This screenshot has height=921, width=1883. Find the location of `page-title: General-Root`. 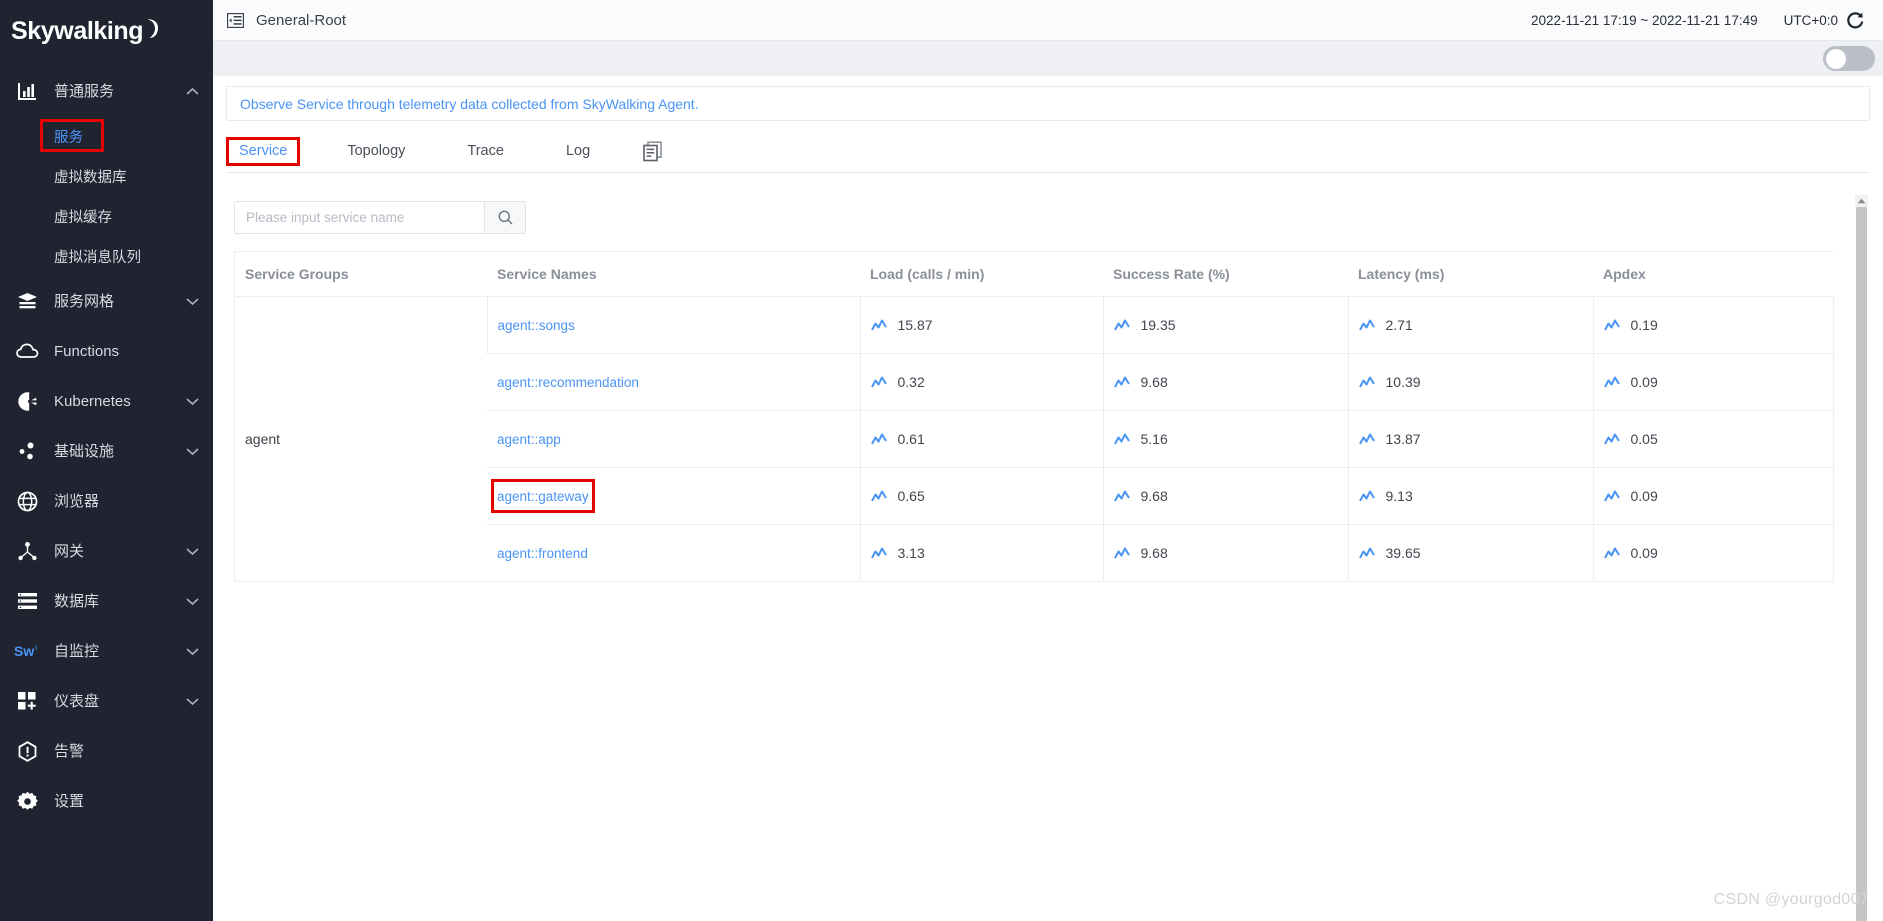

page-title: General-Root is located at coordinates (301, 20).